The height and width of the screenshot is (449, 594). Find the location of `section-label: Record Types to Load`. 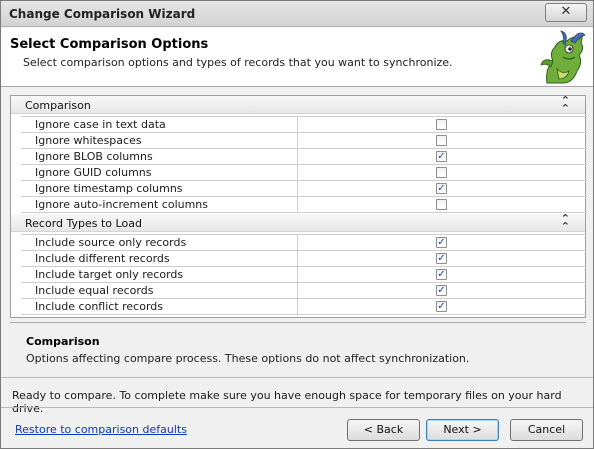

section-label: Record Types to Load is located at coordinates (83, 223).